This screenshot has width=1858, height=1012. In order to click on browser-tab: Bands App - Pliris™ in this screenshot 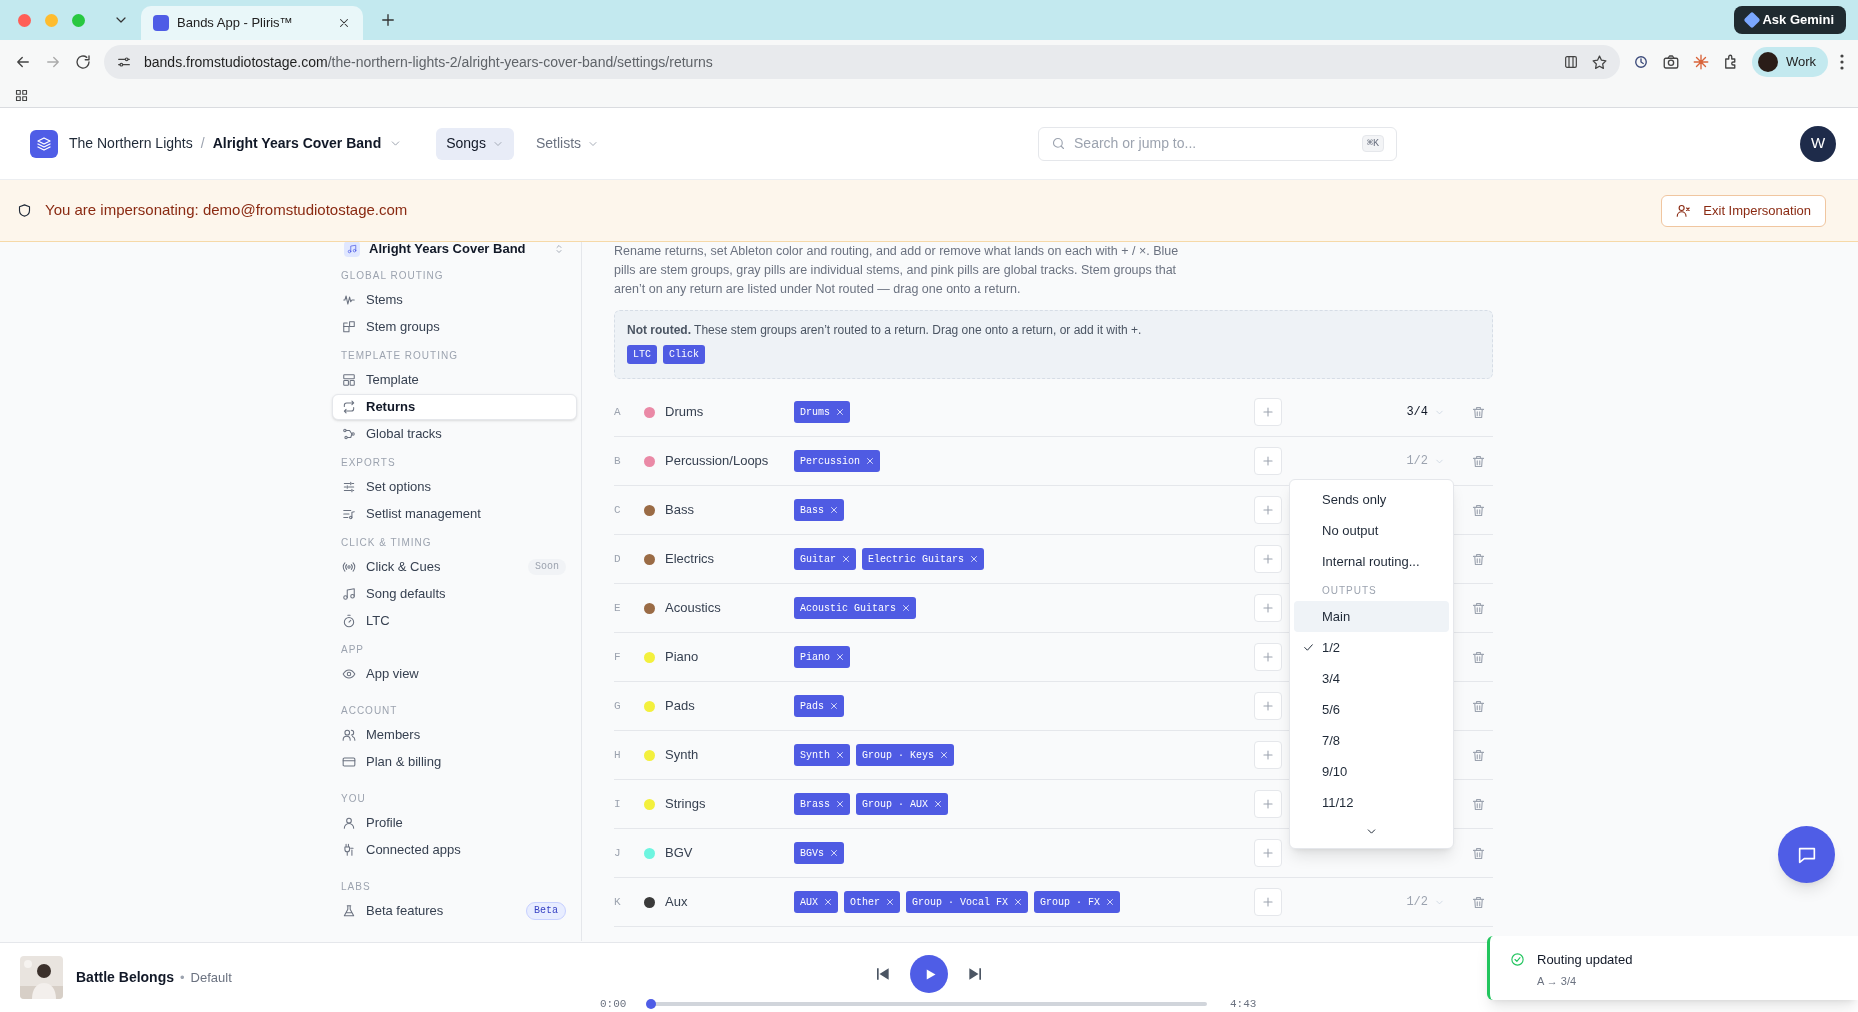, I will do `click(252, 23)`.